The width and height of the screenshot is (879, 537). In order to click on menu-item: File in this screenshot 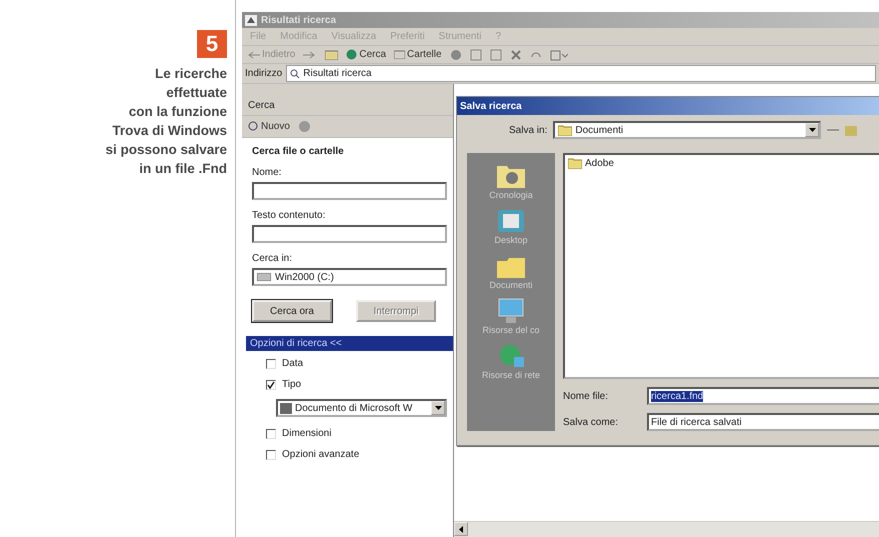, I will do `click(258, 36)`.